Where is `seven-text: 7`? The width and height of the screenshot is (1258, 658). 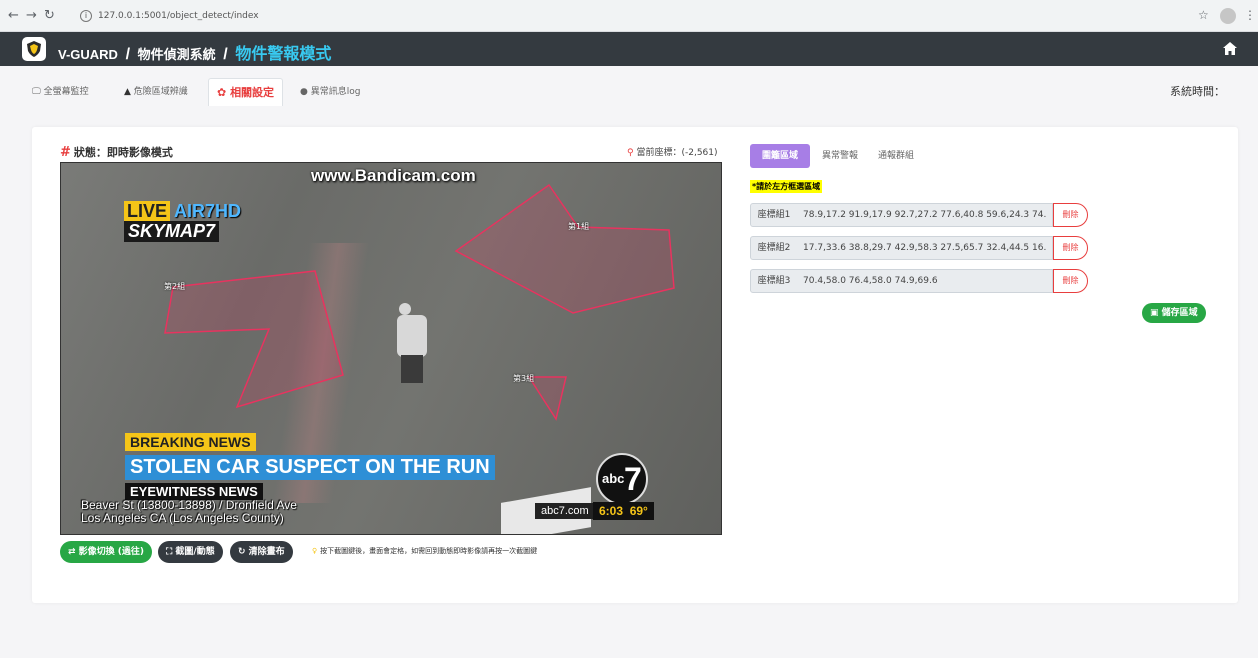 seven-text: 7 is located at coordinates (633, 479).